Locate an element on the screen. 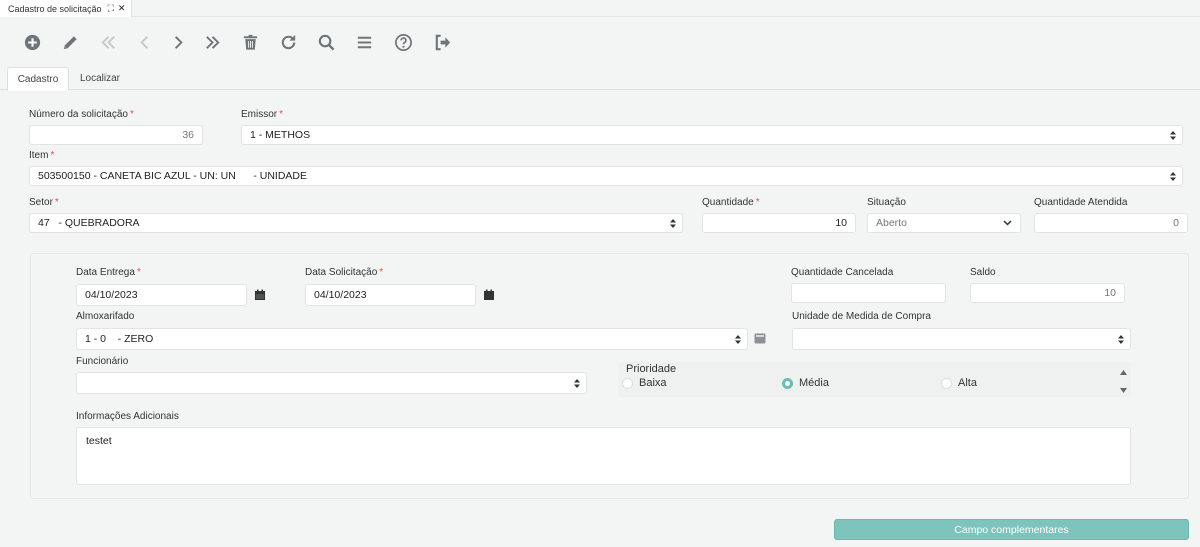 This screenshot has height=547, width=1200. prioridade-media: Média is located at coordinates (805, 383).